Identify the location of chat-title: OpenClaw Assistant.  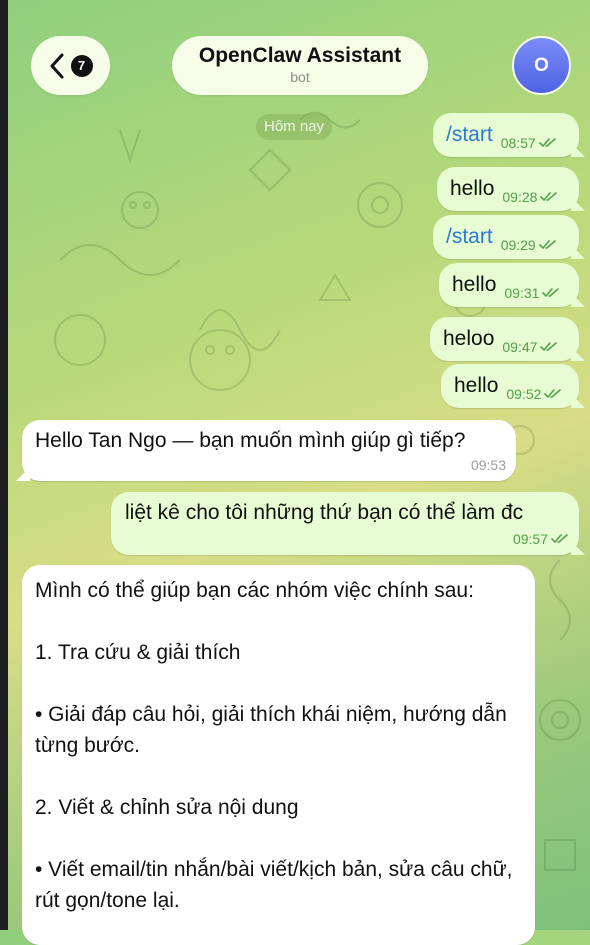
(300, 55).